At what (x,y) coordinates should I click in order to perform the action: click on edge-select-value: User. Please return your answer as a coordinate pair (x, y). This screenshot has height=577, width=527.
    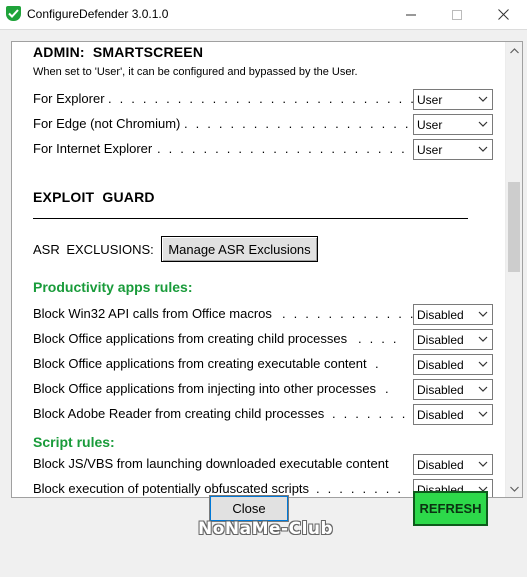
    Looking at the image, I should click on (430, 124).